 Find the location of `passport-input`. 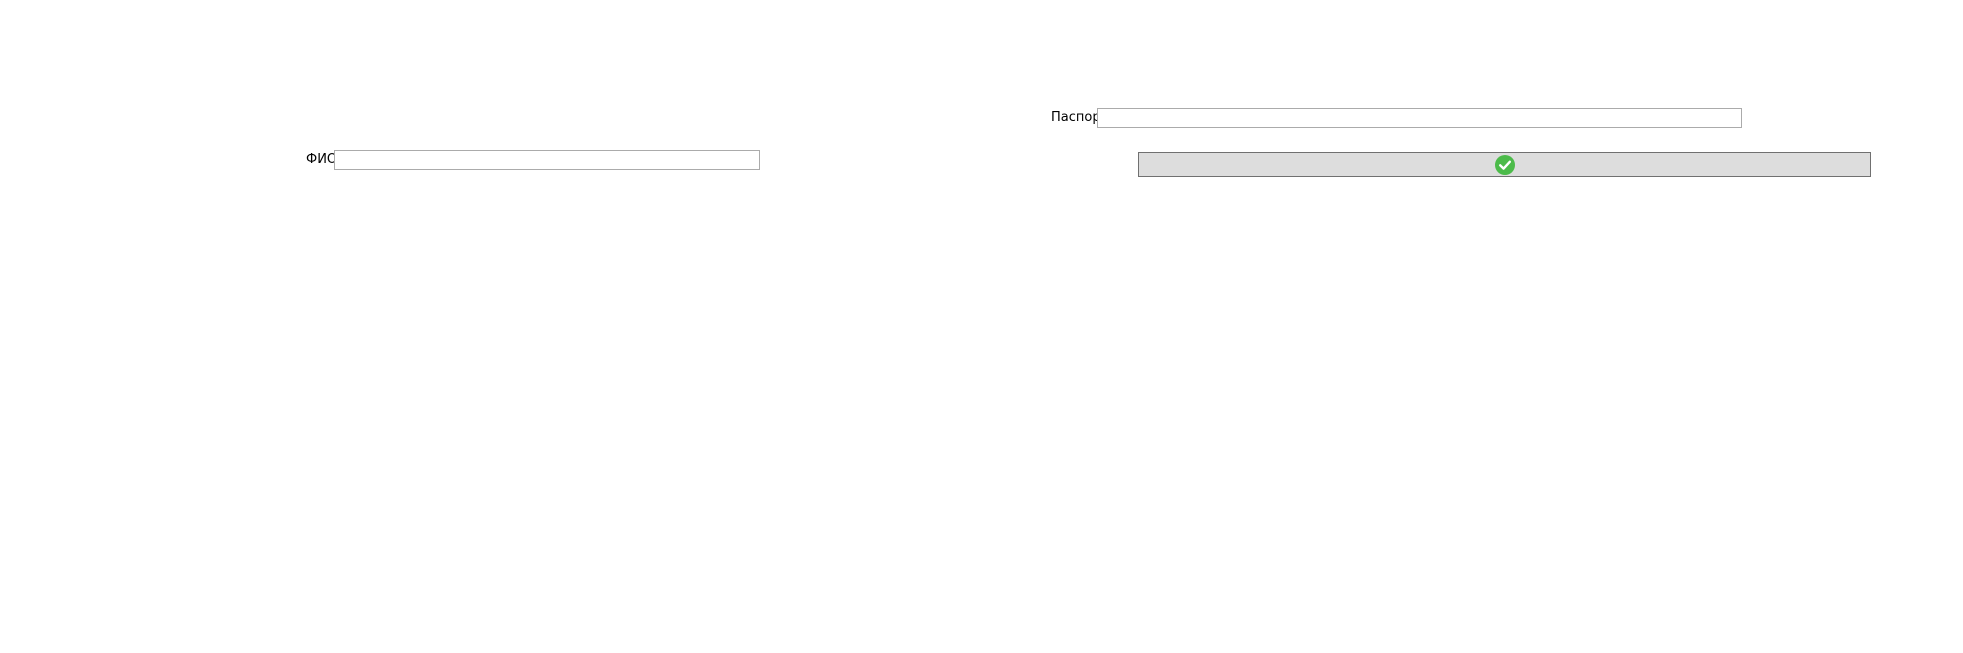

passport-input is located at coordinates (1419, 118).